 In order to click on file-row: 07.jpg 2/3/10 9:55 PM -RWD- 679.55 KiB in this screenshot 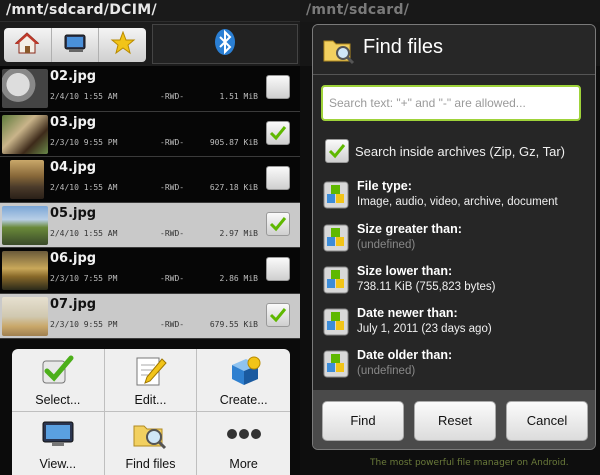, I will do `click(150, 316)`.